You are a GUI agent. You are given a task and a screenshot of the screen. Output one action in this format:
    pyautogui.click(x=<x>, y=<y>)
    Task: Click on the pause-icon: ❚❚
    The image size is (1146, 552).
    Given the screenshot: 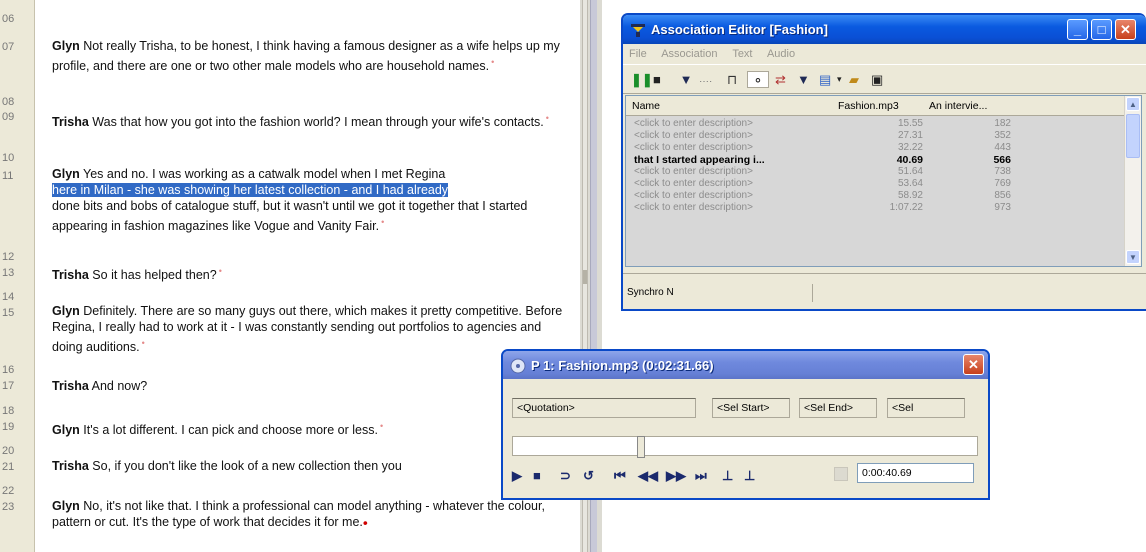 What is the action you would take?
    pyautogui.click(x=642, y=79)
    